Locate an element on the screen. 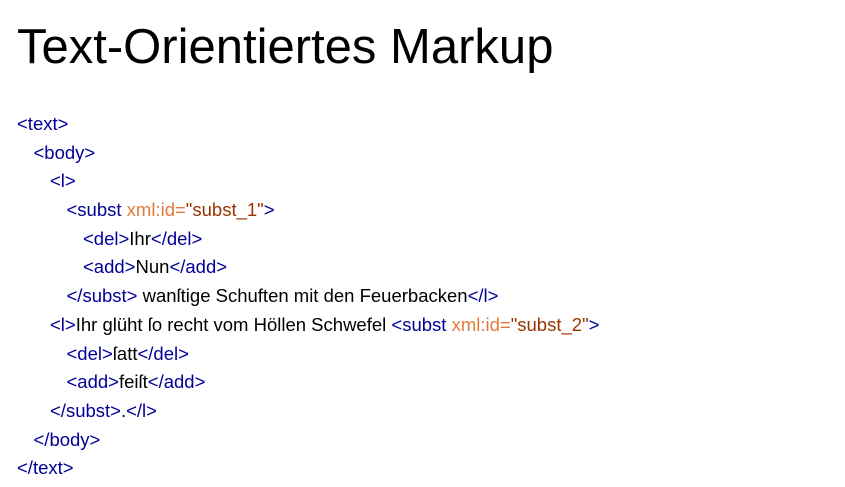  code-attribute-value: "subst_1" is located at coordinates (224, 210).